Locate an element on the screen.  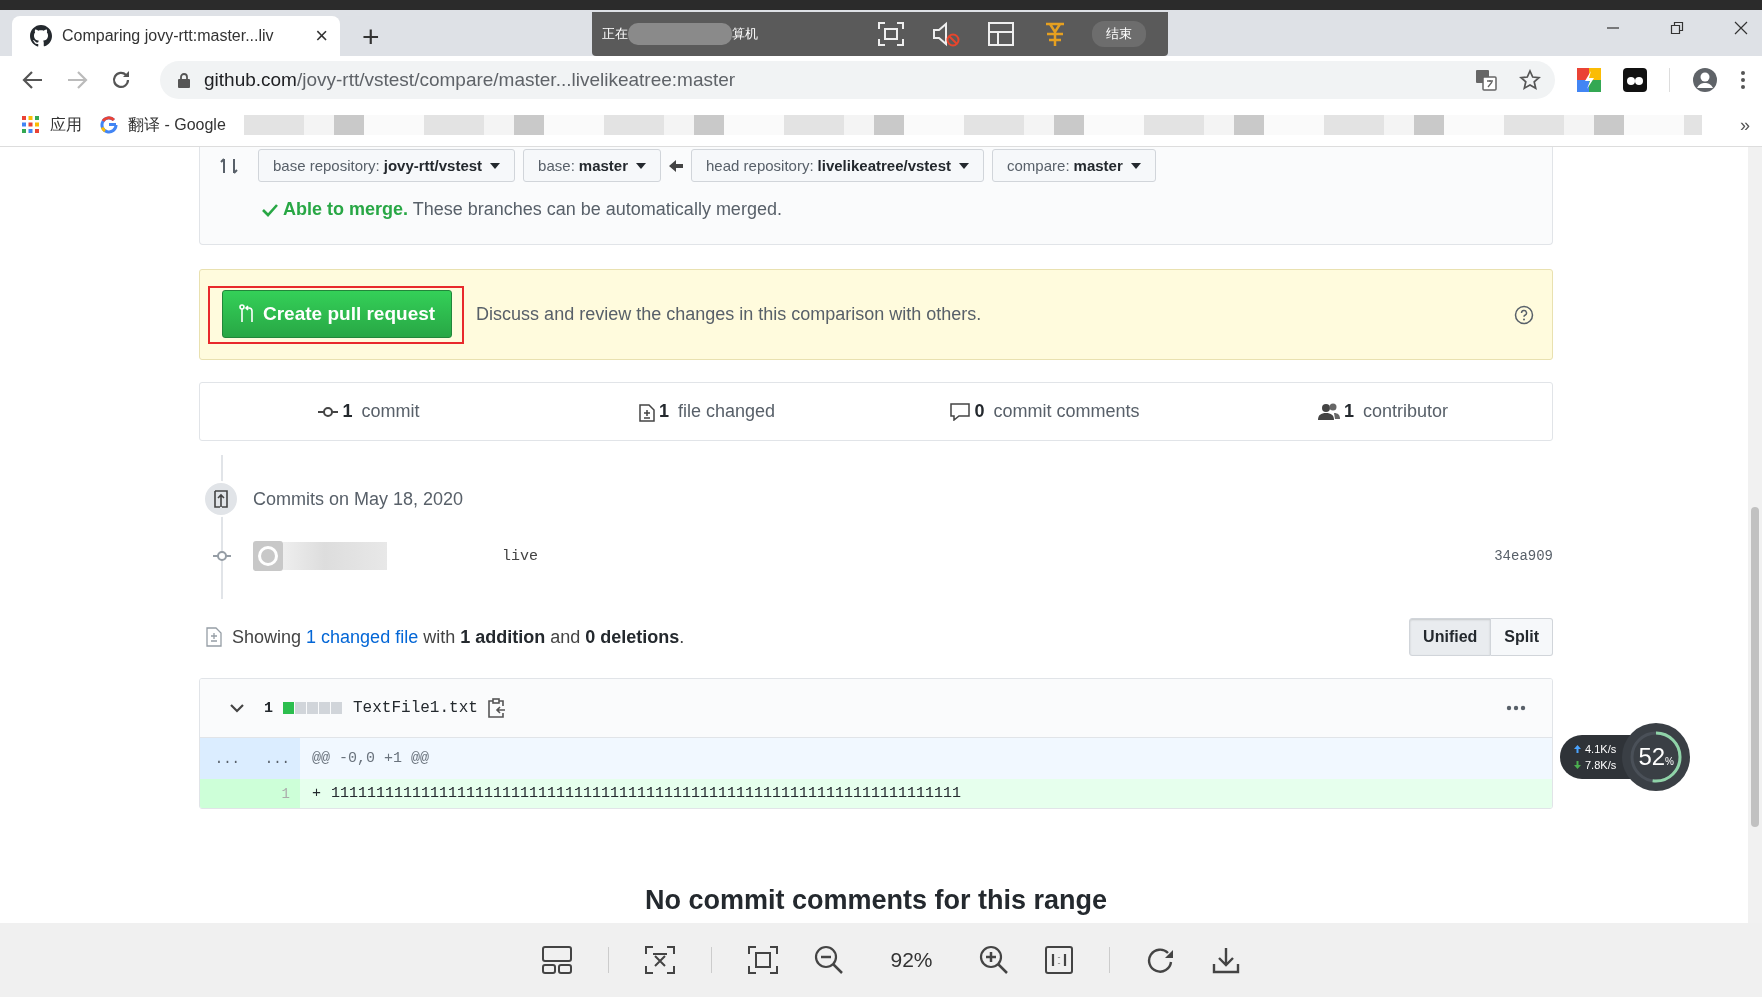
actual-size-icon is located at coordinates (1058, 960).